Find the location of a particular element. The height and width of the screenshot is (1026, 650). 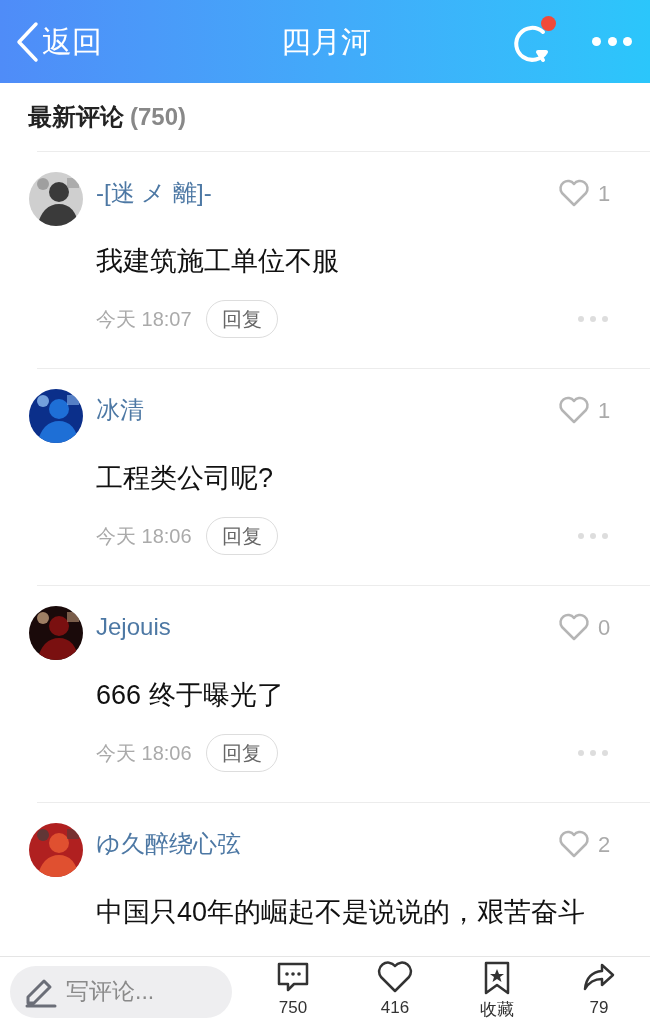

user-name: ゆ久醉绕心弦 is located at coordinates (327, 844).